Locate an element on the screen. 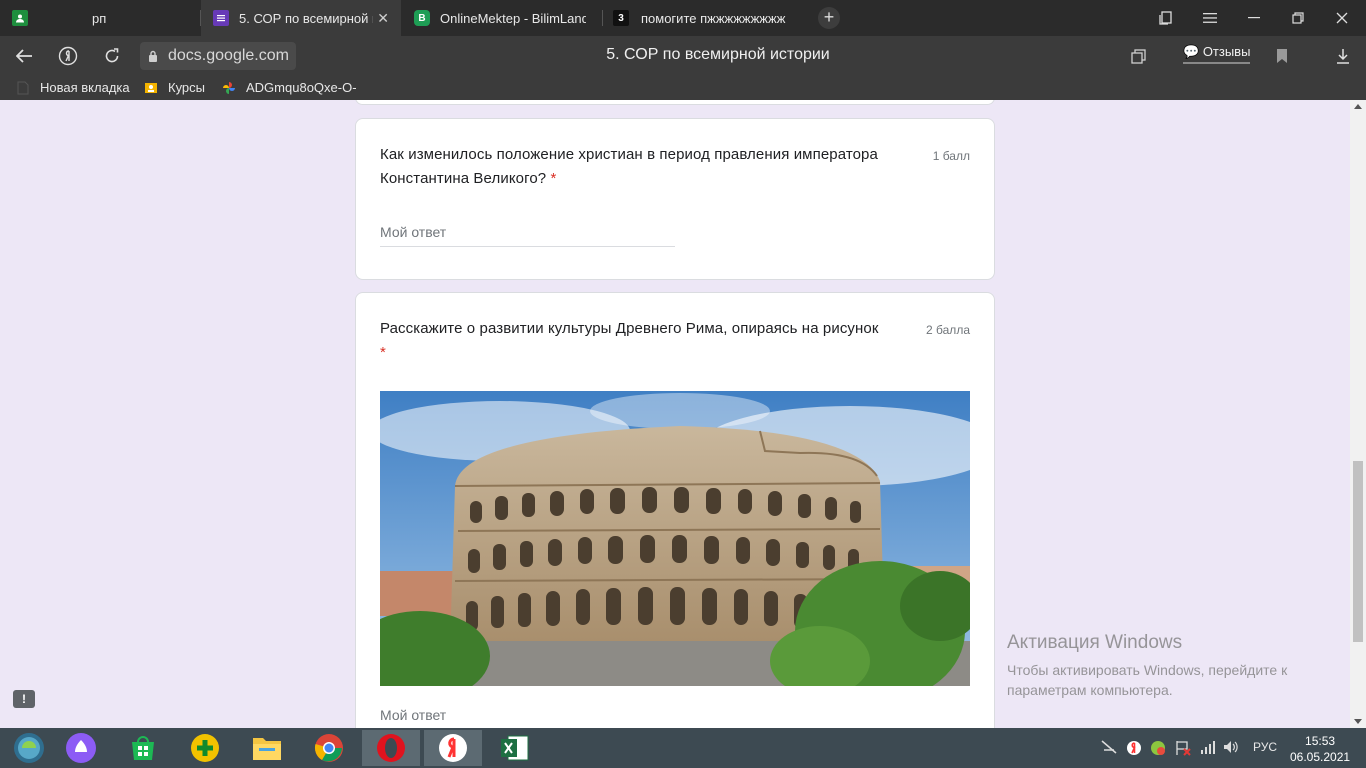 This screenshot has width=1366, height=768. green-plus-app-icon is located at coordinates (205, 748).